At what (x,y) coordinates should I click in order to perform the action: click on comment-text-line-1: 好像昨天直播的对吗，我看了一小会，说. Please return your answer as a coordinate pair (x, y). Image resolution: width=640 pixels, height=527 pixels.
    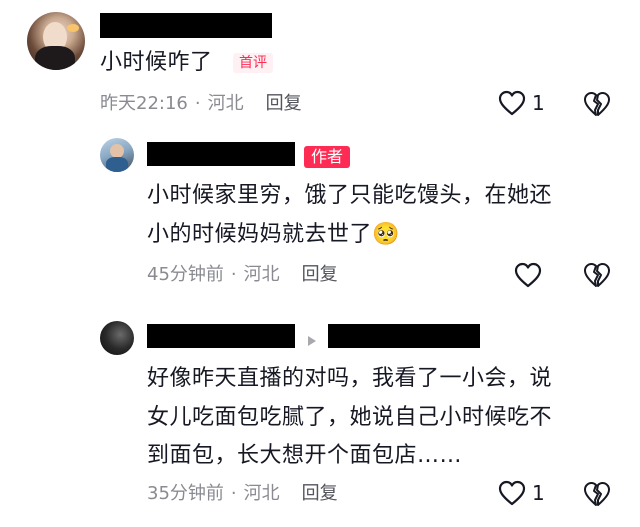
    Looking at the image, I should click on (350, 378).